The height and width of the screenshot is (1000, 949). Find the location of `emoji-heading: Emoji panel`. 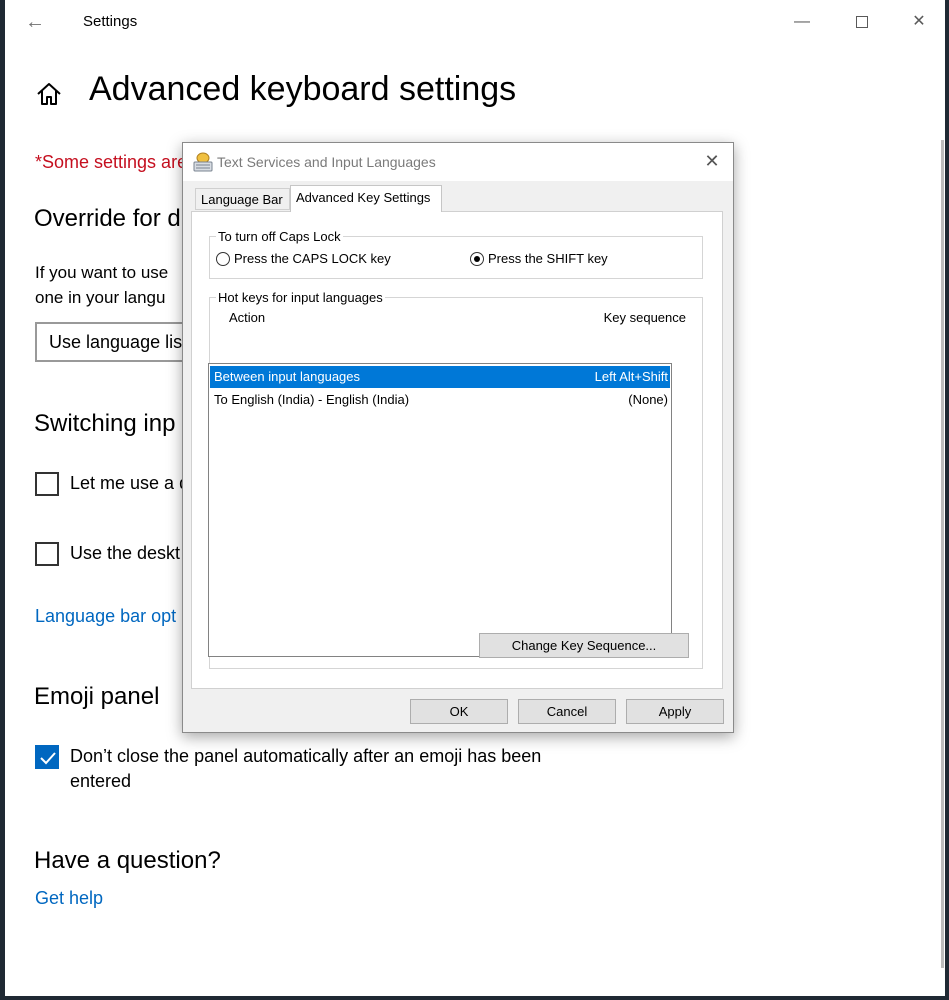

emoji-heading: Emoji panel is located at coordinates (97, 696).